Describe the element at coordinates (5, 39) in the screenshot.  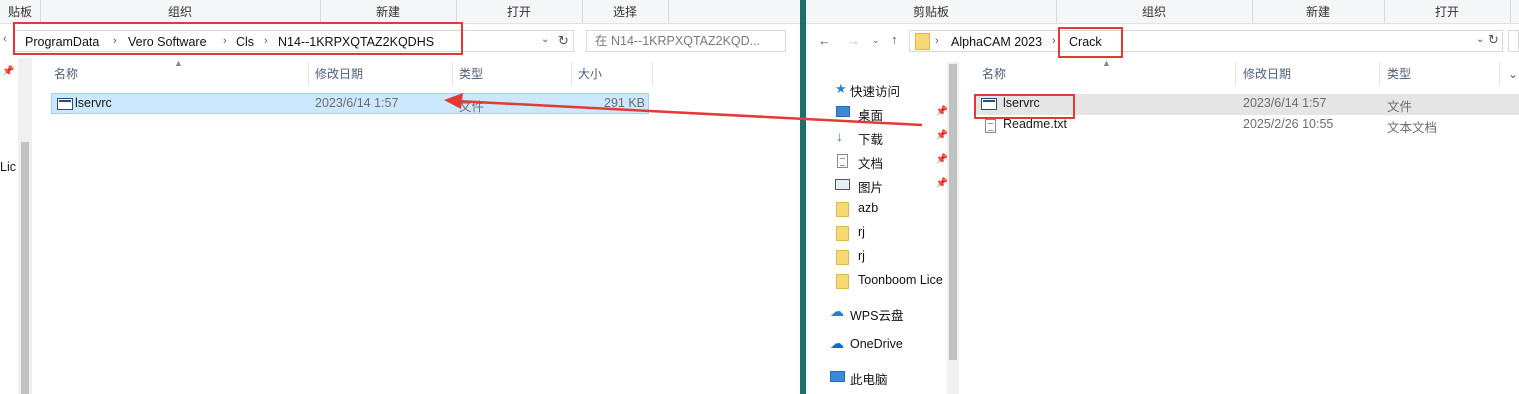
I see `chevron-left-icon: ‹` at that location.